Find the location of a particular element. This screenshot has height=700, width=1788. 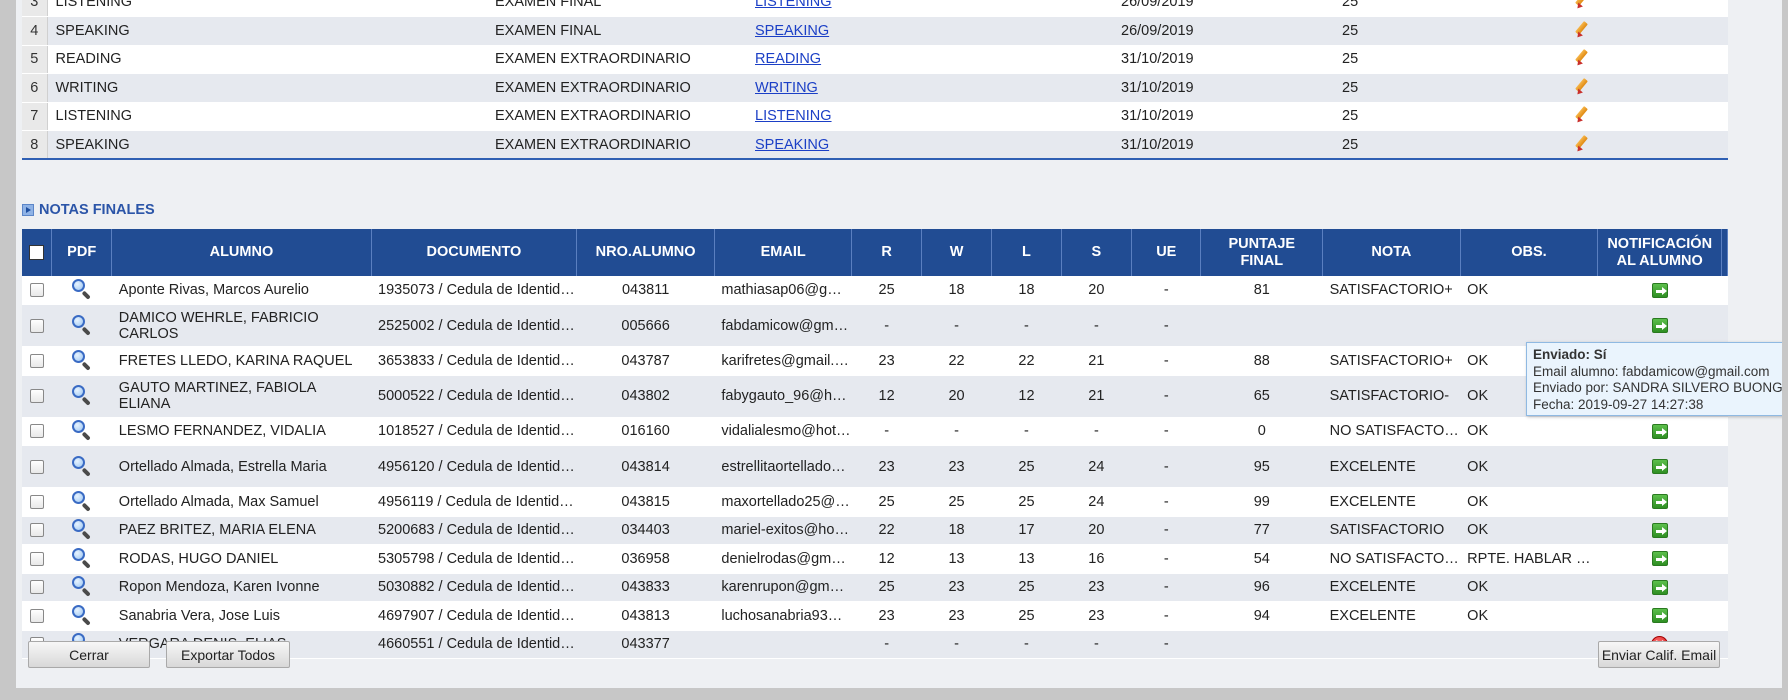

header-nro-alumno: NRO.ALUMNO is located at coordinates (645, 252).